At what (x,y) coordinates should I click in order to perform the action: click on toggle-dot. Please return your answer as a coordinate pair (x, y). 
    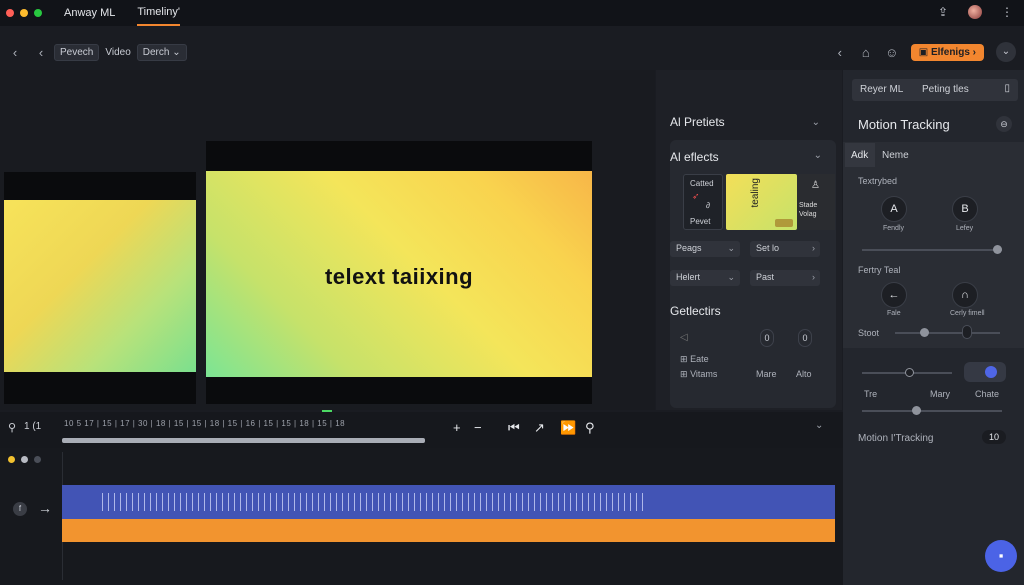
    Looking at the image, I should click on (991, 372).